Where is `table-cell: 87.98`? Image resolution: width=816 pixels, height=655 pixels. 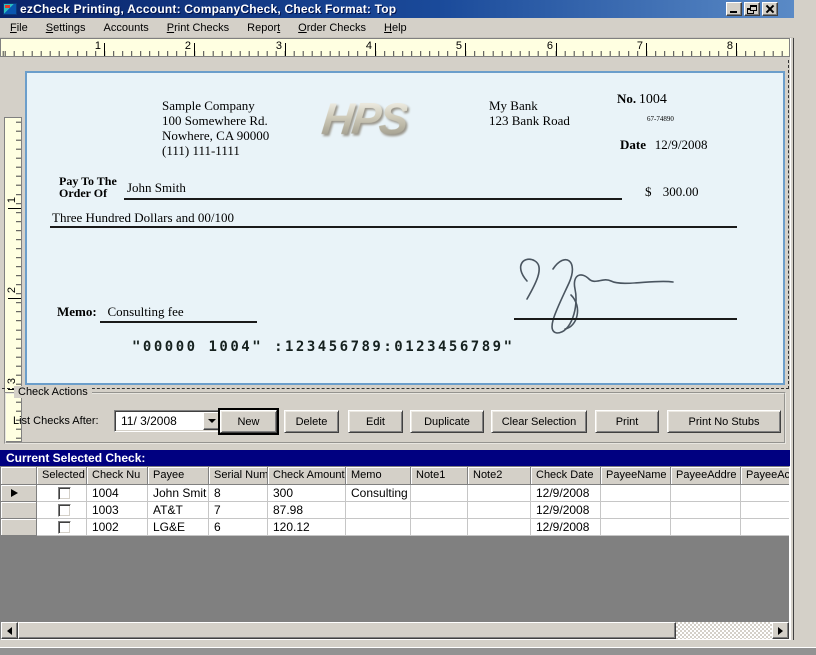
table-cell: 87.98 is located at coordinates (307, 510).